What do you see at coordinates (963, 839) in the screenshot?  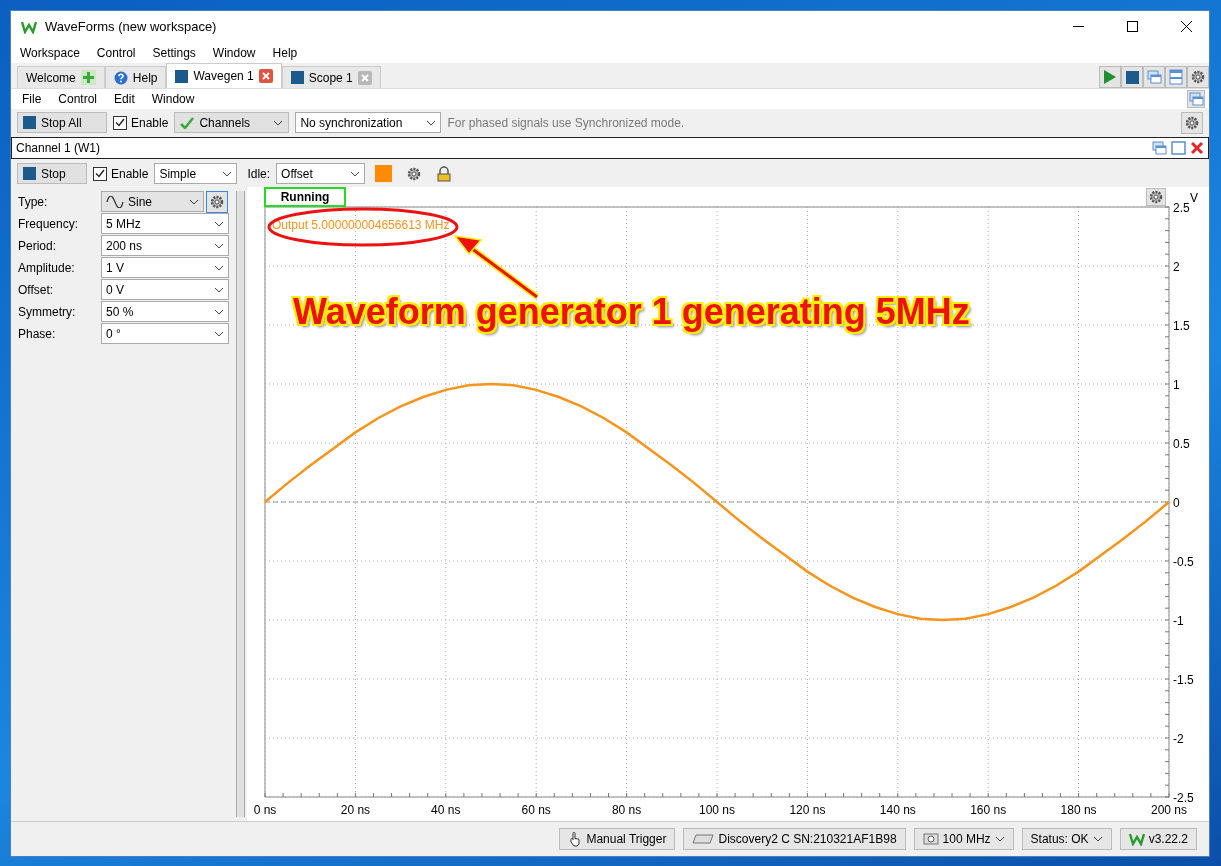 I see `status-button: 100 MHz` at bounding box center [963, 839].